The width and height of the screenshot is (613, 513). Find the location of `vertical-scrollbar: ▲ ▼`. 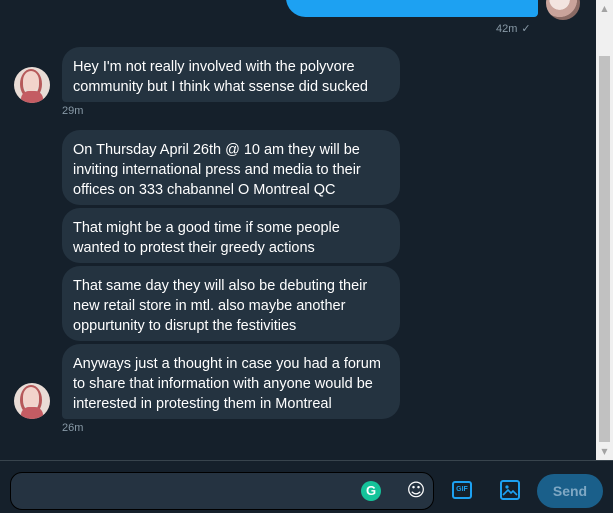

vertical-scrollbar: ▲ ▼ is located at coordinates (604, 230).